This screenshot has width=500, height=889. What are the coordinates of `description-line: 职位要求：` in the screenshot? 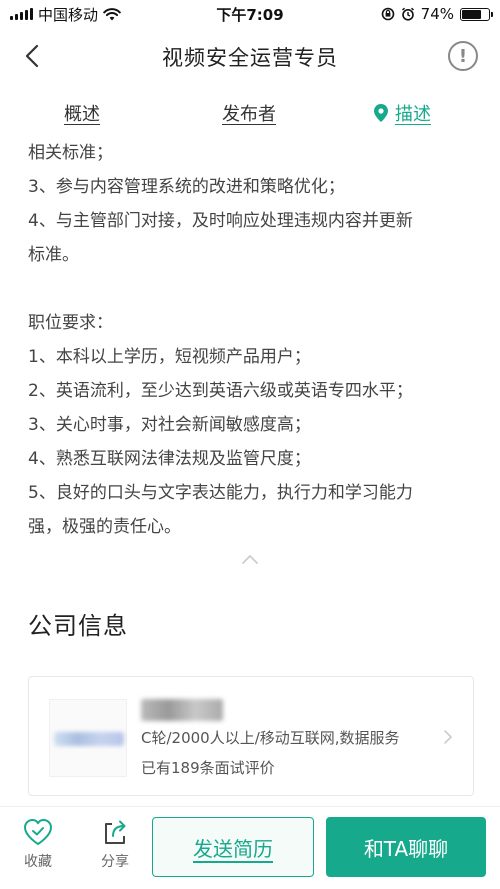 It's located at (70, 323).